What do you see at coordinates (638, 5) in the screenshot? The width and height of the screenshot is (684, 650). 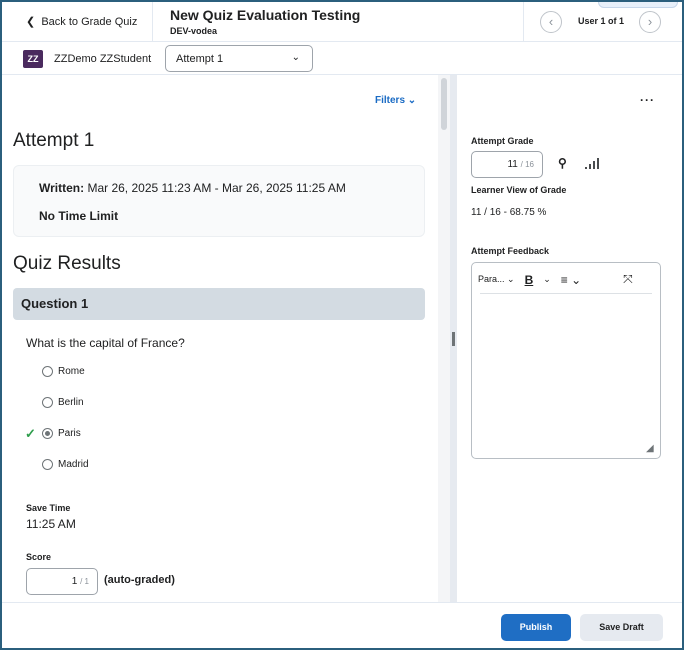 I see `collapse-tab` at bounding box center [638, 5].